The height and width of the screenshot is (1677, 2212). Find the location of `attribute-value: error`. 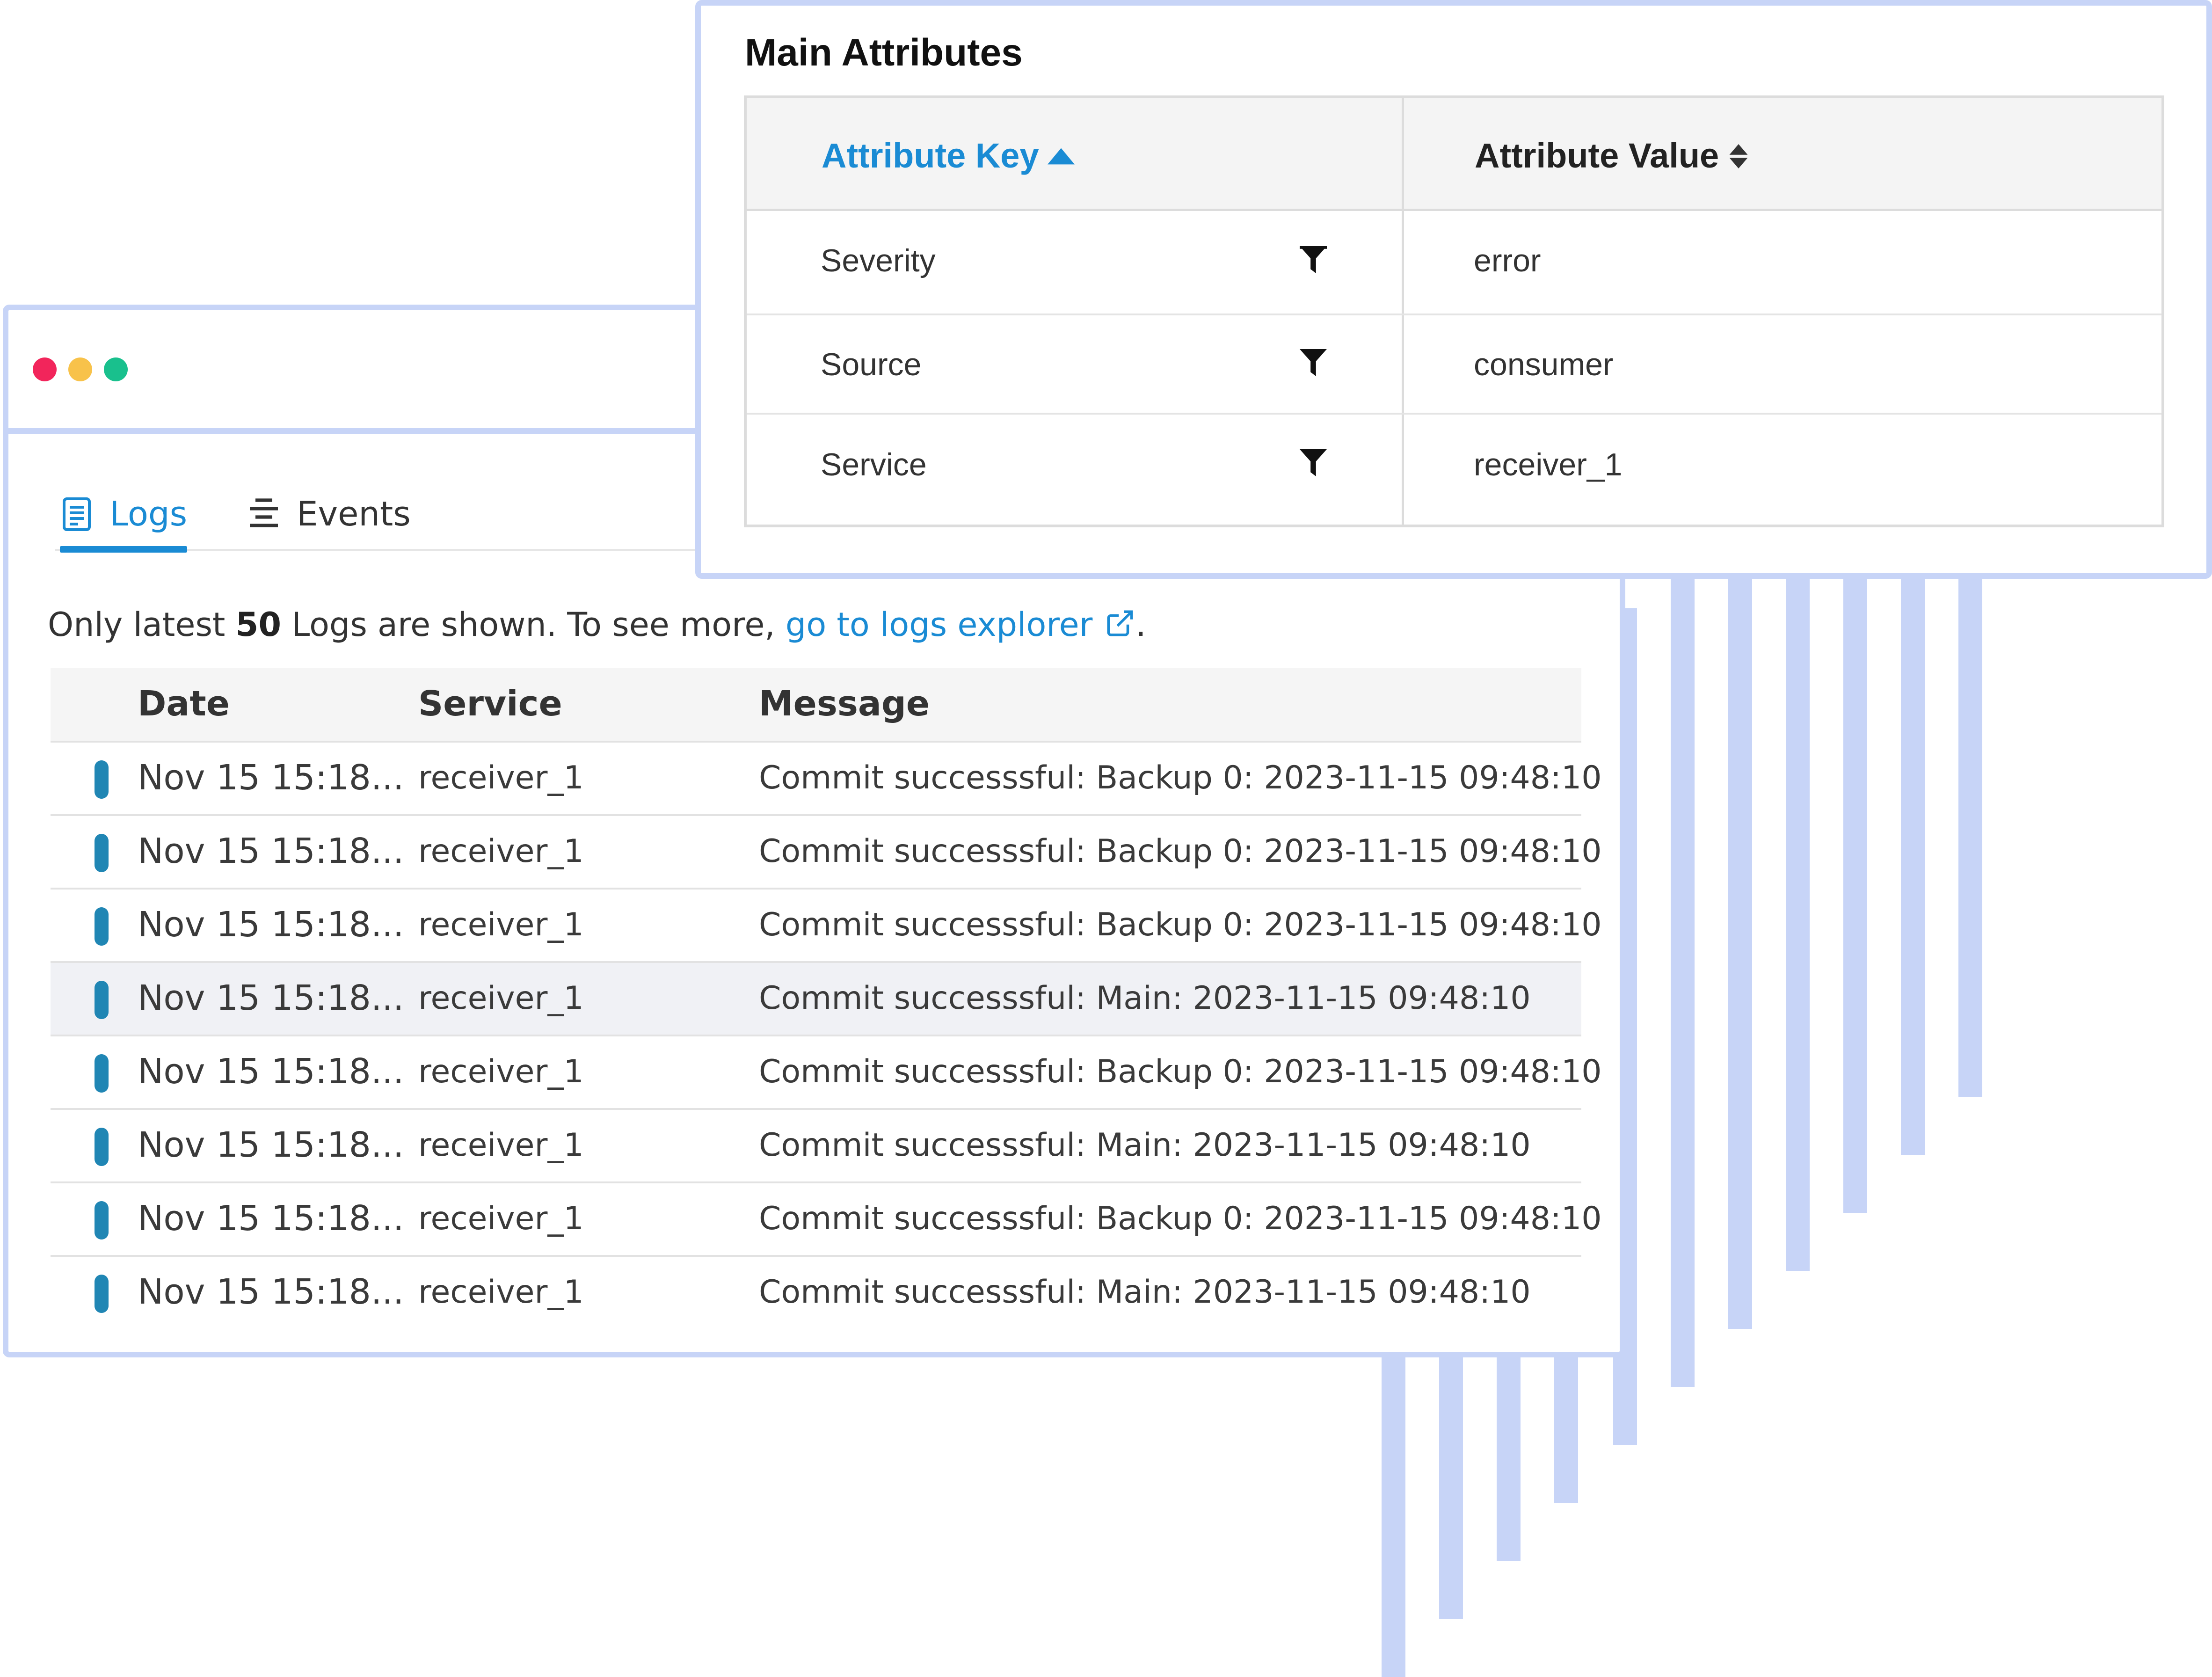

attribute-value: error is located at coordinates (1507, 260).